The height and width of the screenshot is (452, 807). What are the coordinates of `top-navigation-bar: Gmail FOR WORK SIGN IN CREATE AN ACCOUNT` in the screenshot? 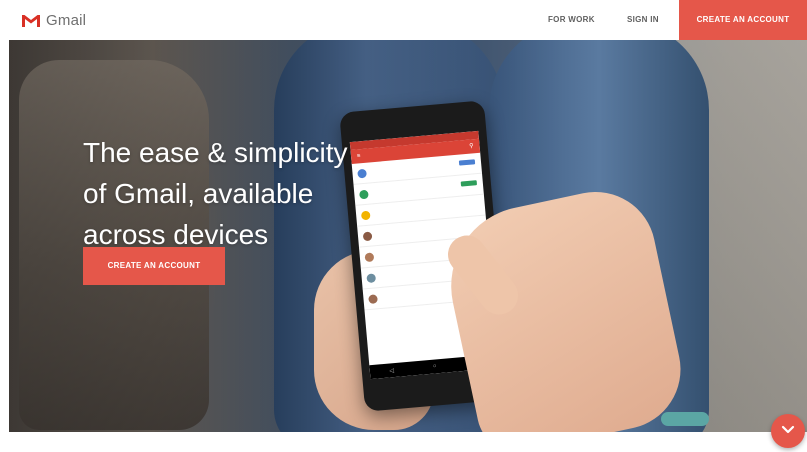 It's located at (403, 20).